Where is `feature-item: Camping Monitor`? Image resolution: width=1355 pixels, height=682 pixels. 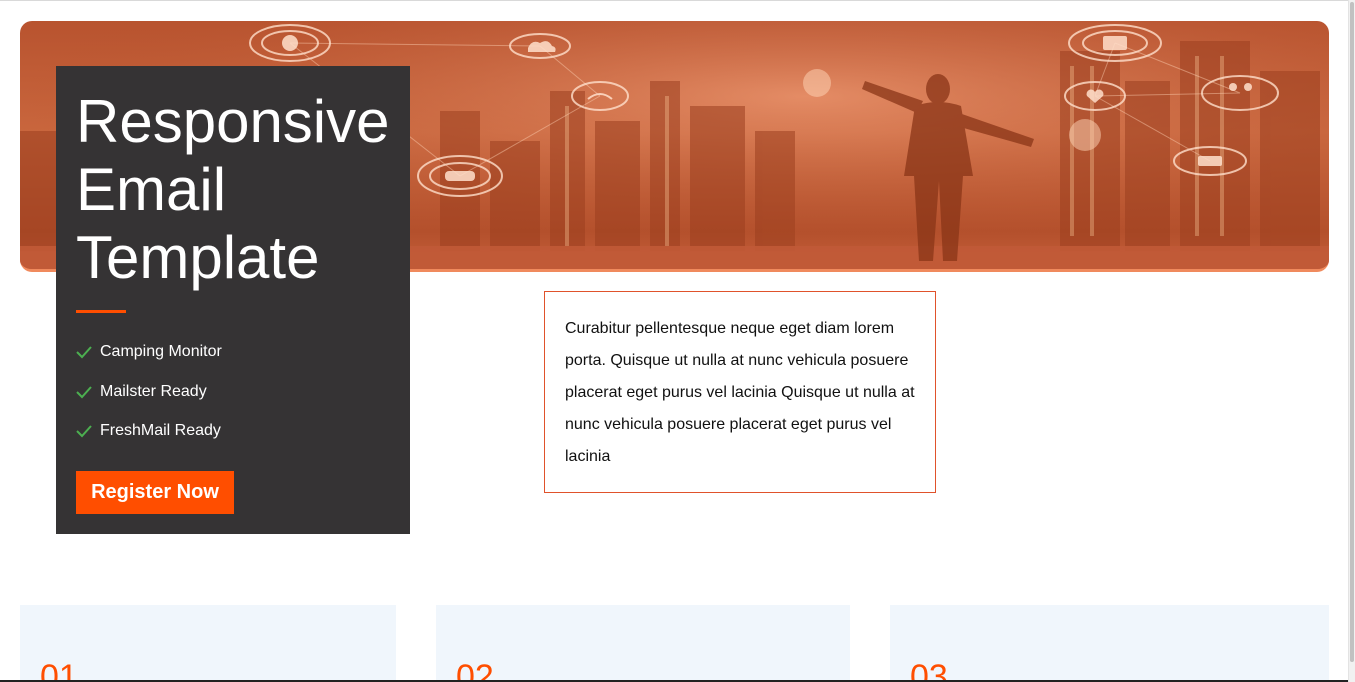 feature-item: Camping Monitor is located at coordinates (149, 352).